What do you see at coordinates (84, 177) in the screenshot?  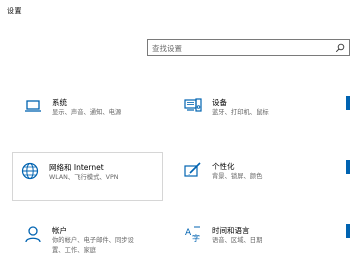 I see `tile-network-desc: WLAN、飞行模式、VPN` at bounding box center [84, 177].